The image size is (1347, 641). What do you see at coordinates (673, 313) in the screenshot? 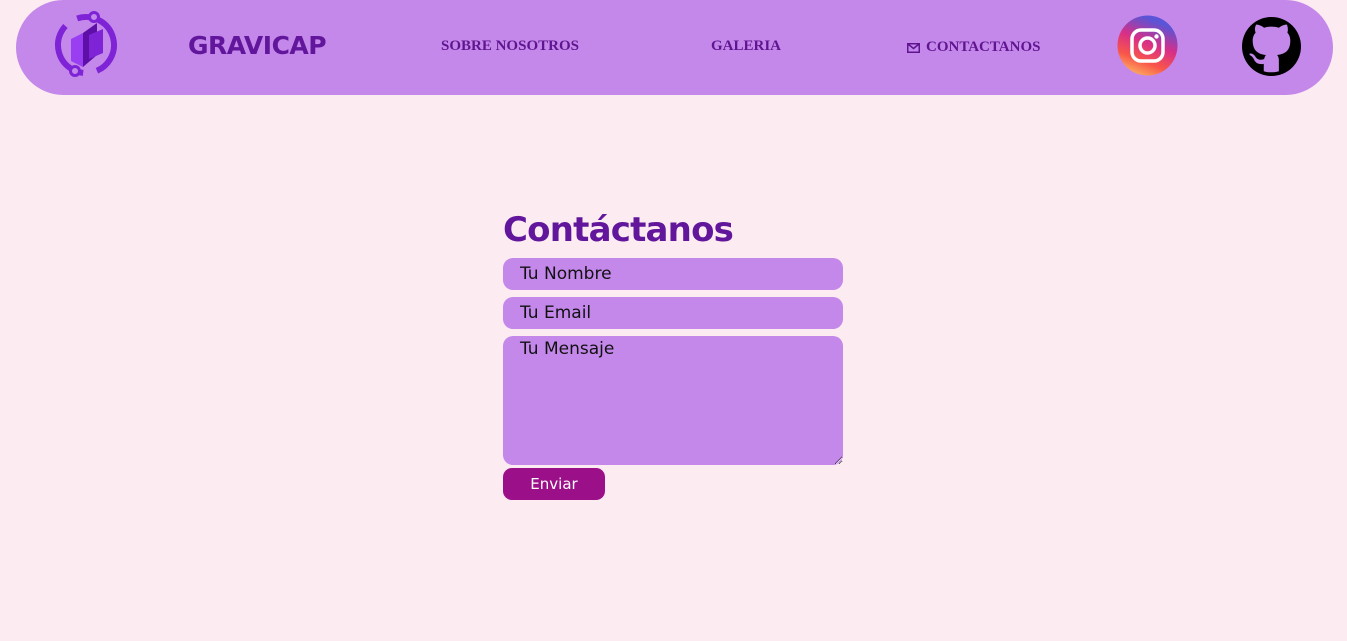
I see `email-field` at bounding box center [673, 313].